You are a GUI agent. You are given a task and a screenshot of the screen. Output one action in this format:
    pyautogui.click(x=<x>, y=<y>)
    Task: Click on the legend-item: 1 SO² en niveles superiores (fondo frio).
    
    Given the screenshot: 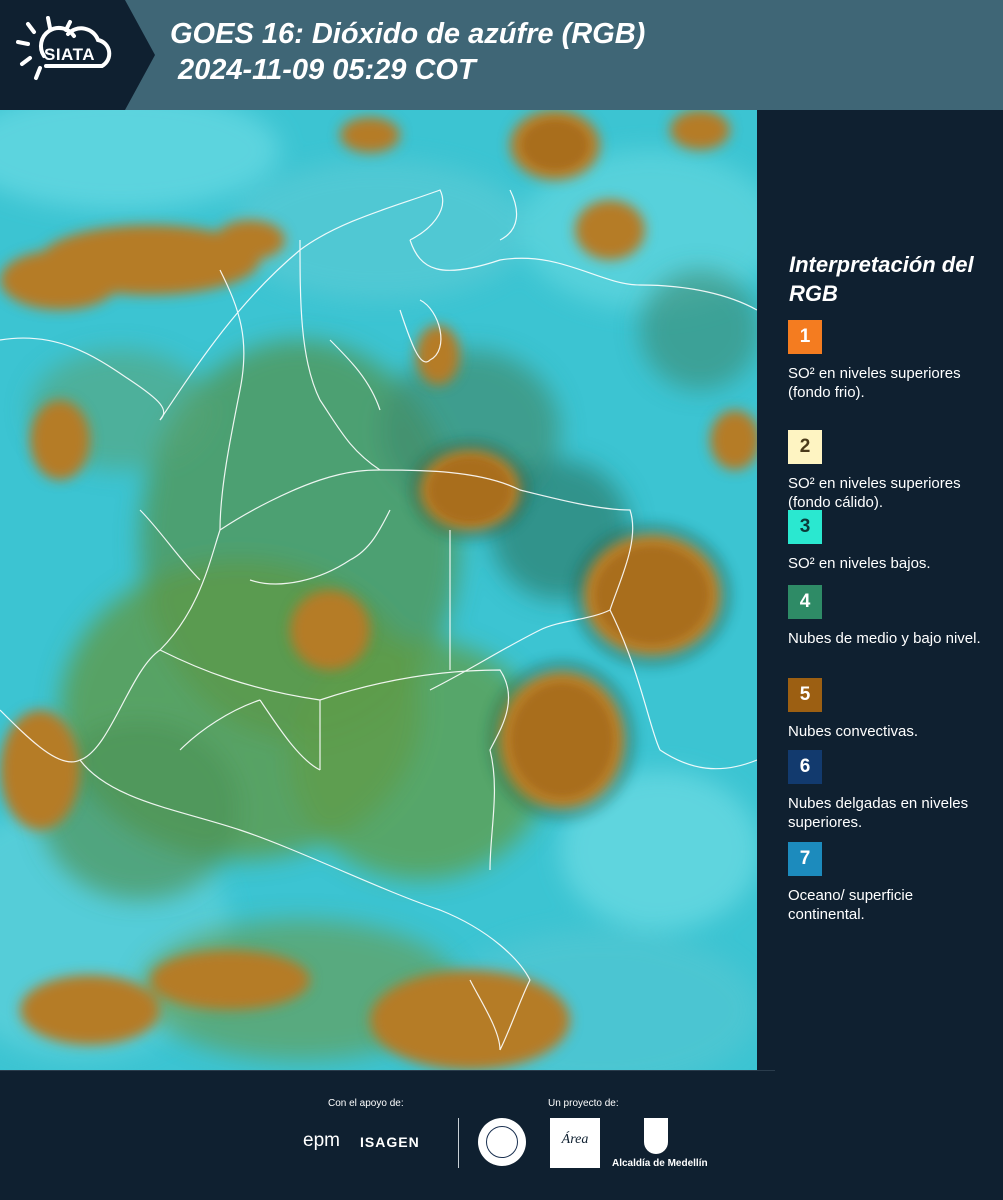 What is the action you would take?
    pyautogui.click(x=888, y=361)
    